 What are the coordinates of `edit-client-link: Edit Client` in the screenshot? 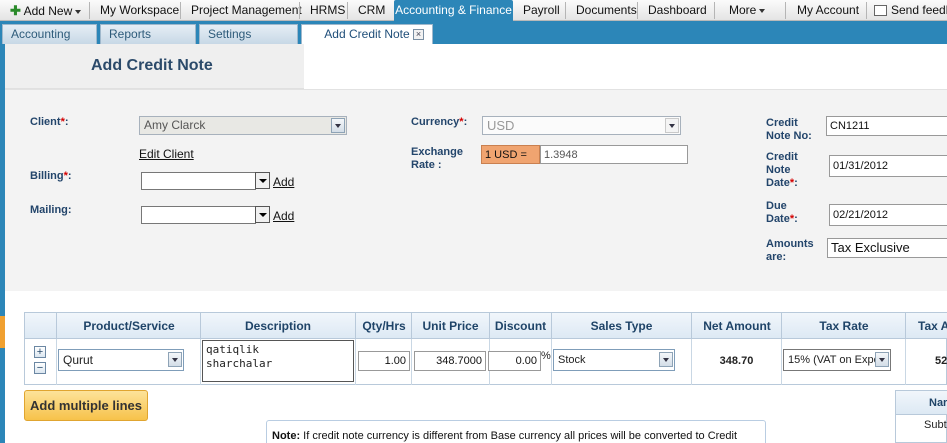 It's located at (166, 154).